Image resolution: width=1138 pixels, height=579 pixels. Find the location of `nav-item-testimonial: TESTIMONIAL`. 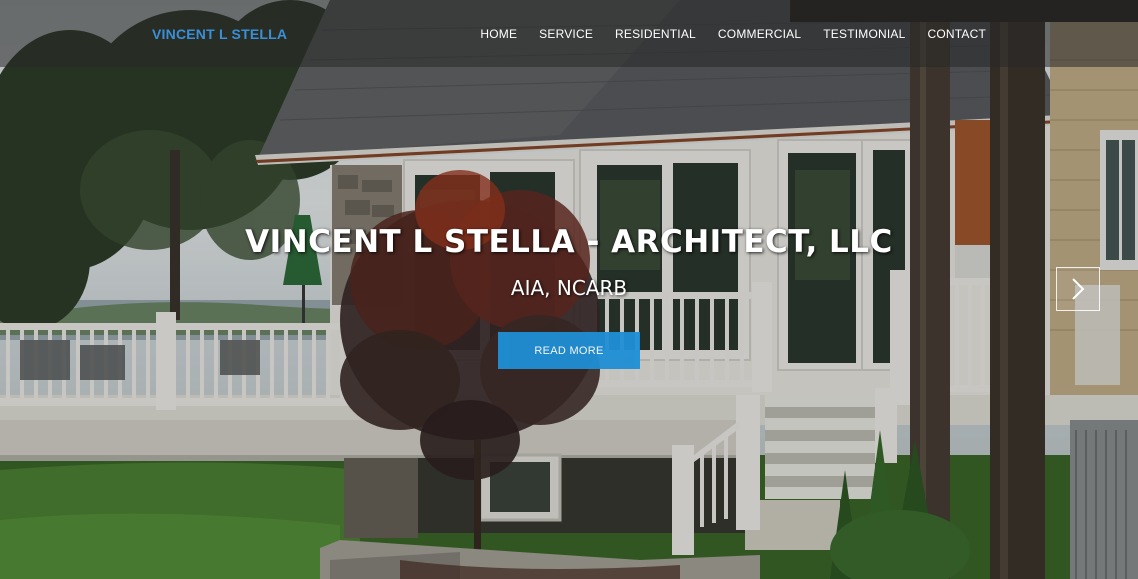

nav-item-testimonial: TESTIMONIAL is located at coordinates (864, 34).